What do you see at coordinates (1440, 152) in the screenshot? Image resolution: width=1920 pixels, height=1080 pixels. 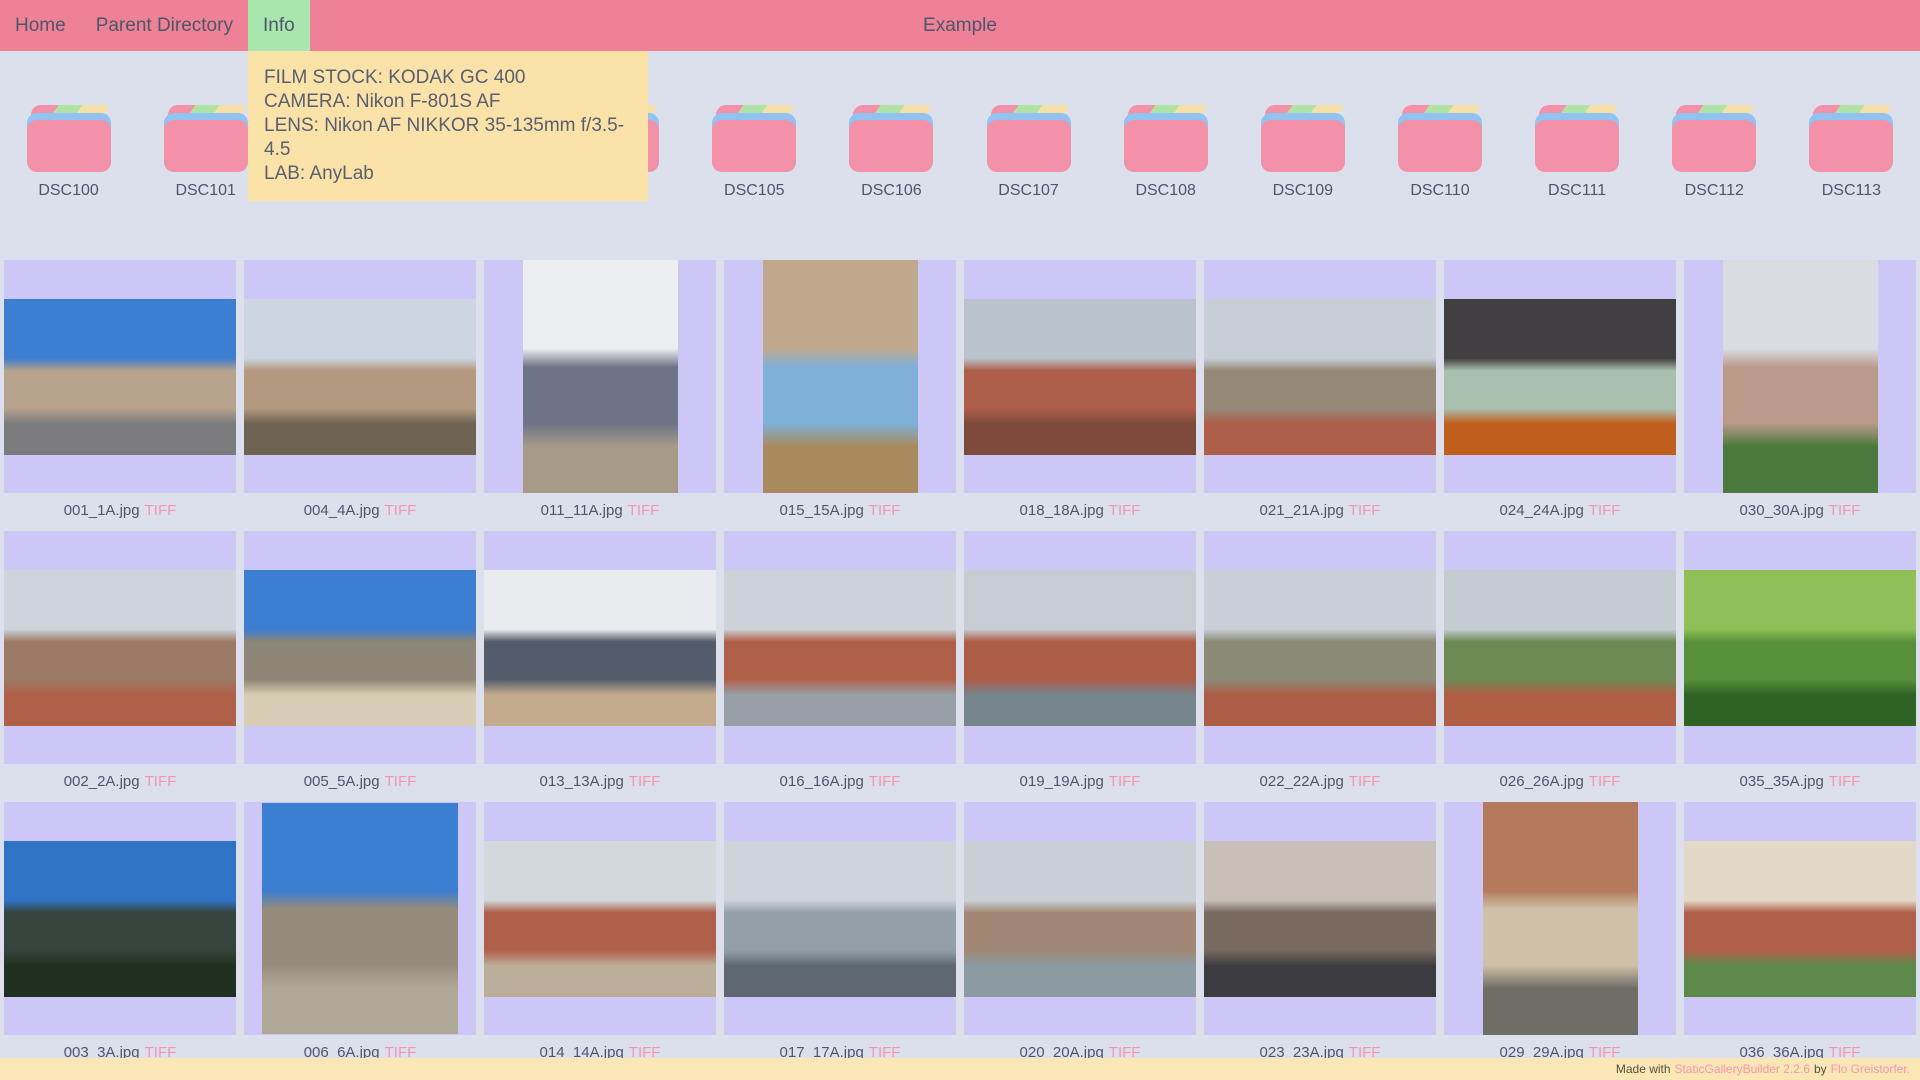 I see `folder-item-dsc110: DSC110` at bounding box center [1440, 152].